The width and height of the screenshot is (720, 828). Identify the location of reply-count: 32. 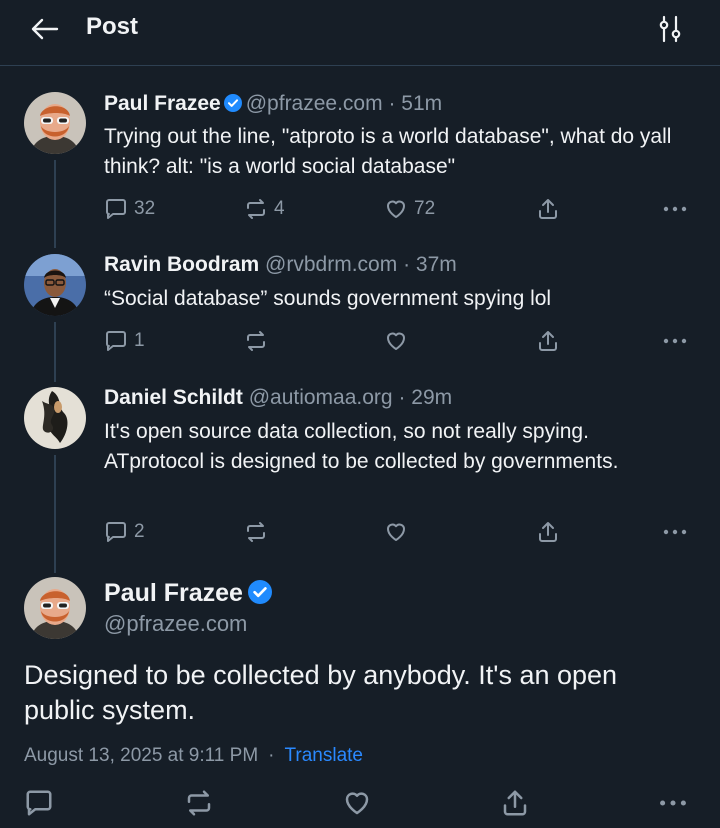
(145, 208).